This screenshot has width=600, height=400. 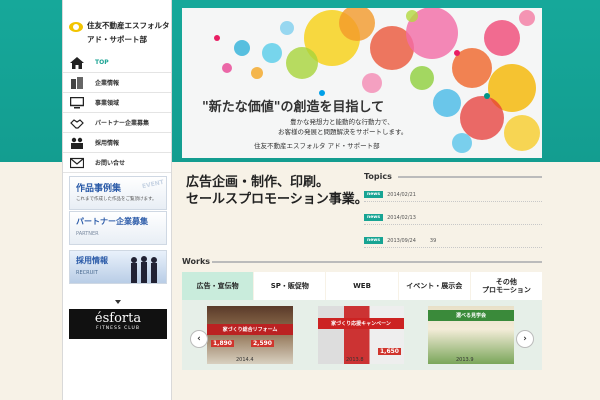 I want to click on recruit-banner-sub: RECRUIT, so click(x=87, y=273).